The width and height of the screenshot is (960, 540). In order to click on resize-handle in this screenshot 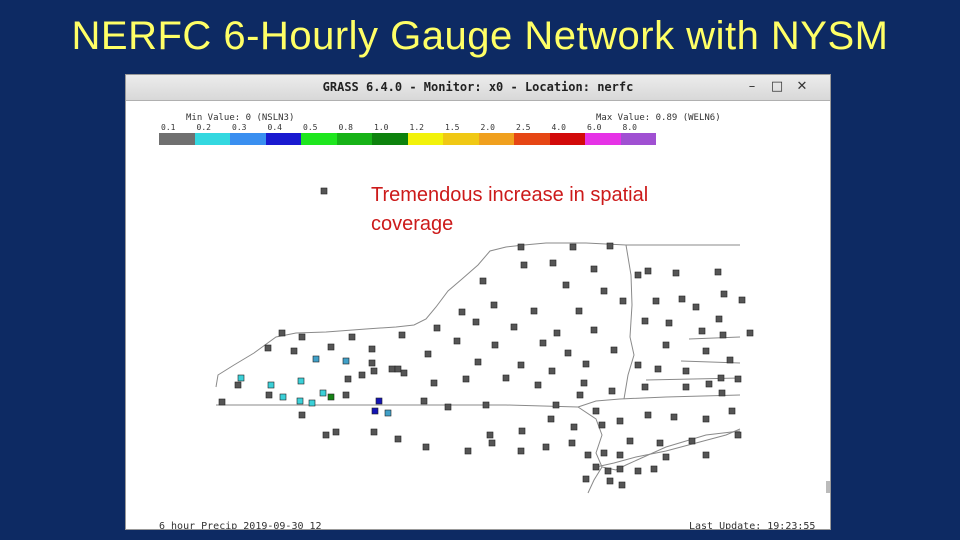, I will do `click(828, 487)`.